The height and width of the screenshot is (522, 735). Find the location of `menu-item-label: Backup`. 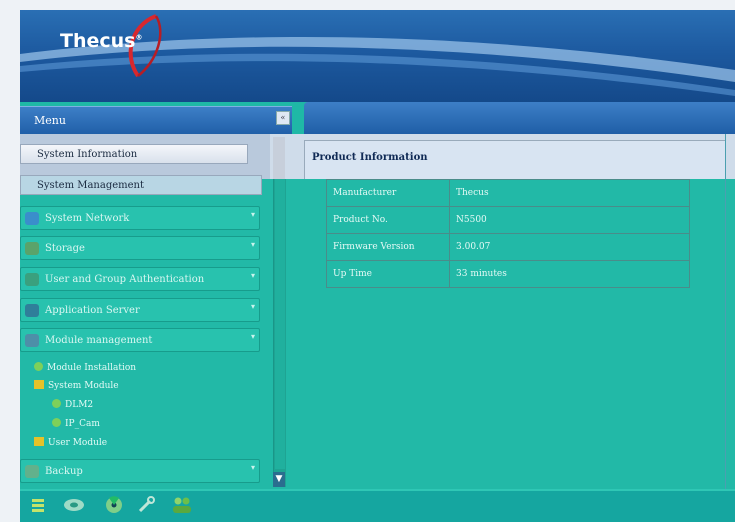

menu-item-label: Backup is located at coordinates (64, 471).